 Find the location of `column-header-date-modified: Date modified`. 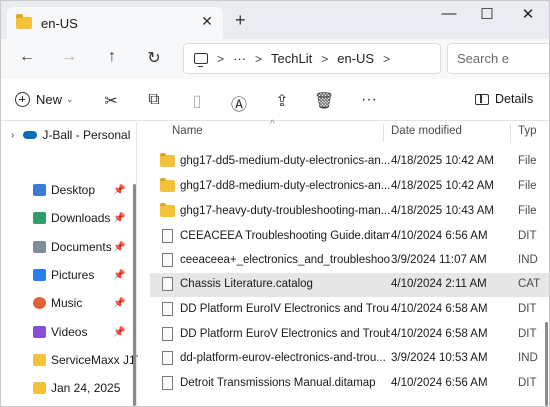

column-header-date-modified: Date modified is located at coordinates (426, 131).